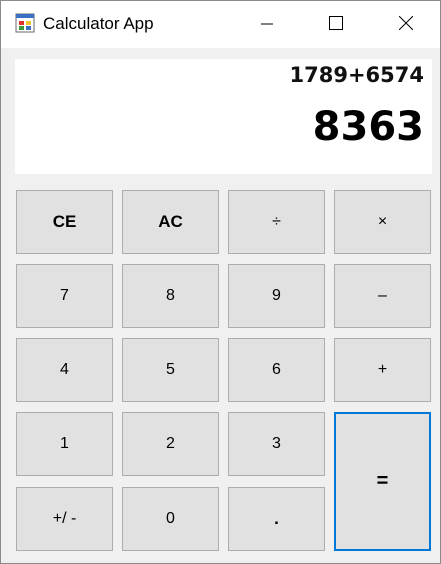 This screenshot has height=564, width=441. What do you see at coordinates (382, 296) in the screenshot?
I see `subtract-button: –` at bounding box center [382, 296].